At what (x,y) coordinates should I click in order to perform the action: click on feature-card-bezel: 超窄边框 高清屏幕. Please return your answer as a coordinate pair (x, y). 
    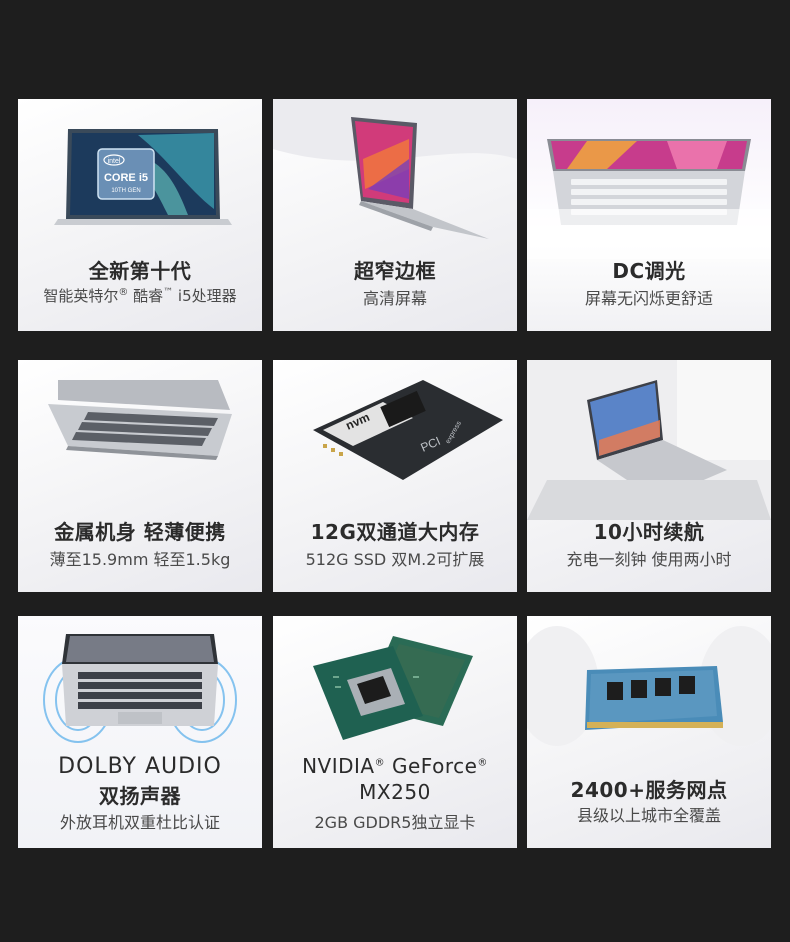
    Looking at the image, I should click on (395, 215).